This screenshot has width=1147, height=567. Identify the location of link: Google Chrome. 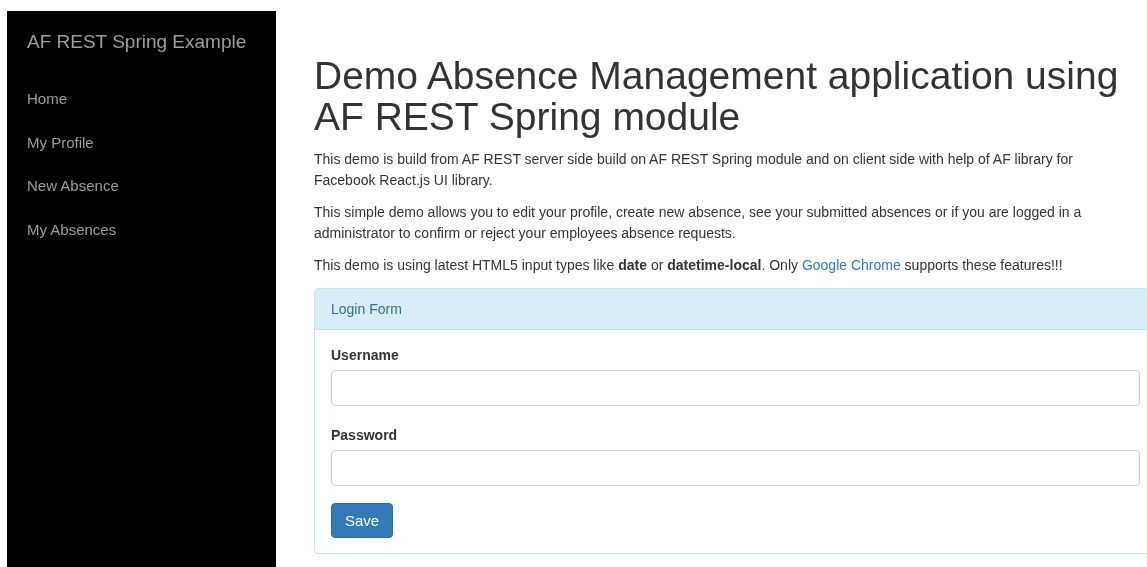
(851, 265).